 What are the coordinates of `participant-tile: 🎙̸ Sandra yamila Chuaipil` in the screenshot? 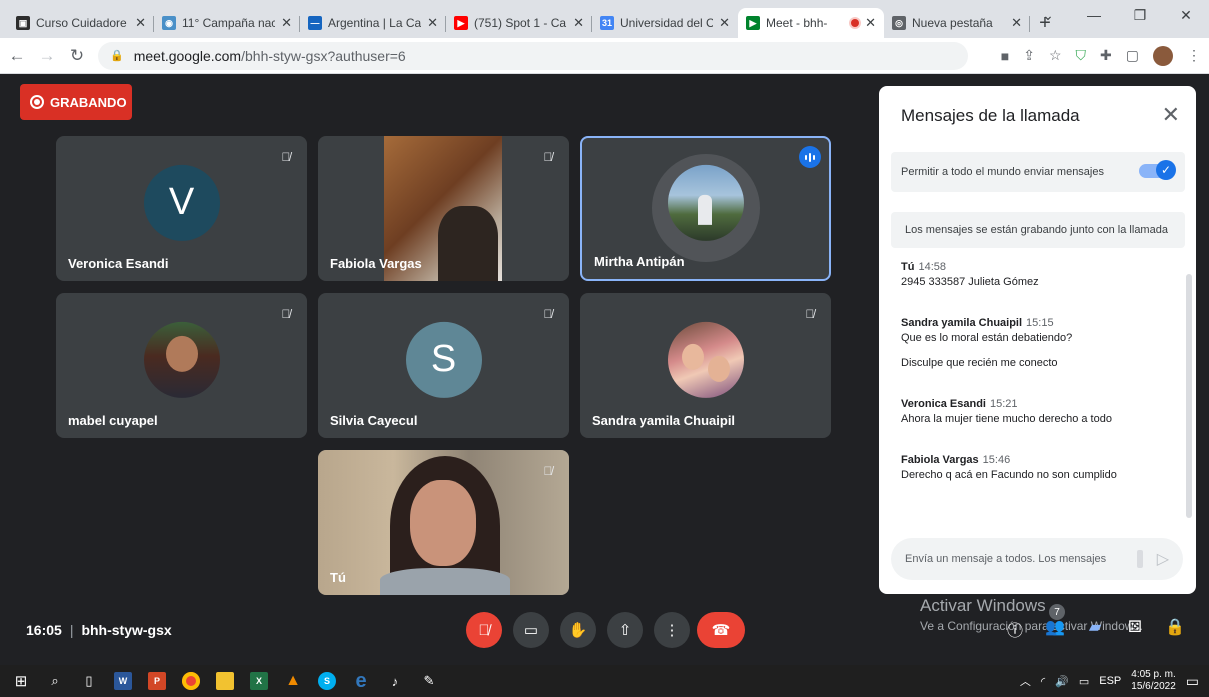 It's located at (705, 365).